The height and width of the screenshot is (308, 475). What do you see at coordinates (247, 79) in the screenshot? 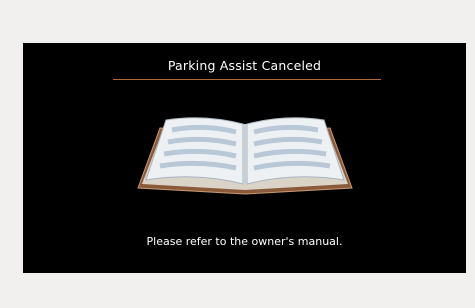
I see `title-divider` at bounding box center [247, 79].